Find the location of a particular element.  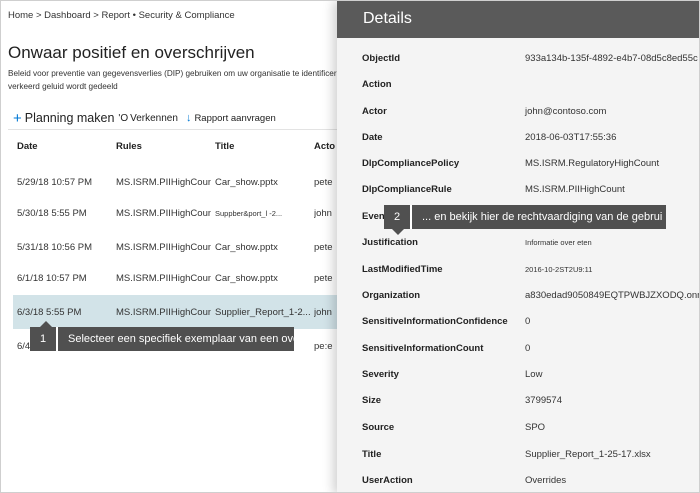

prop-key: DlpCompliancePolicy is located at coordinates (411, 163).